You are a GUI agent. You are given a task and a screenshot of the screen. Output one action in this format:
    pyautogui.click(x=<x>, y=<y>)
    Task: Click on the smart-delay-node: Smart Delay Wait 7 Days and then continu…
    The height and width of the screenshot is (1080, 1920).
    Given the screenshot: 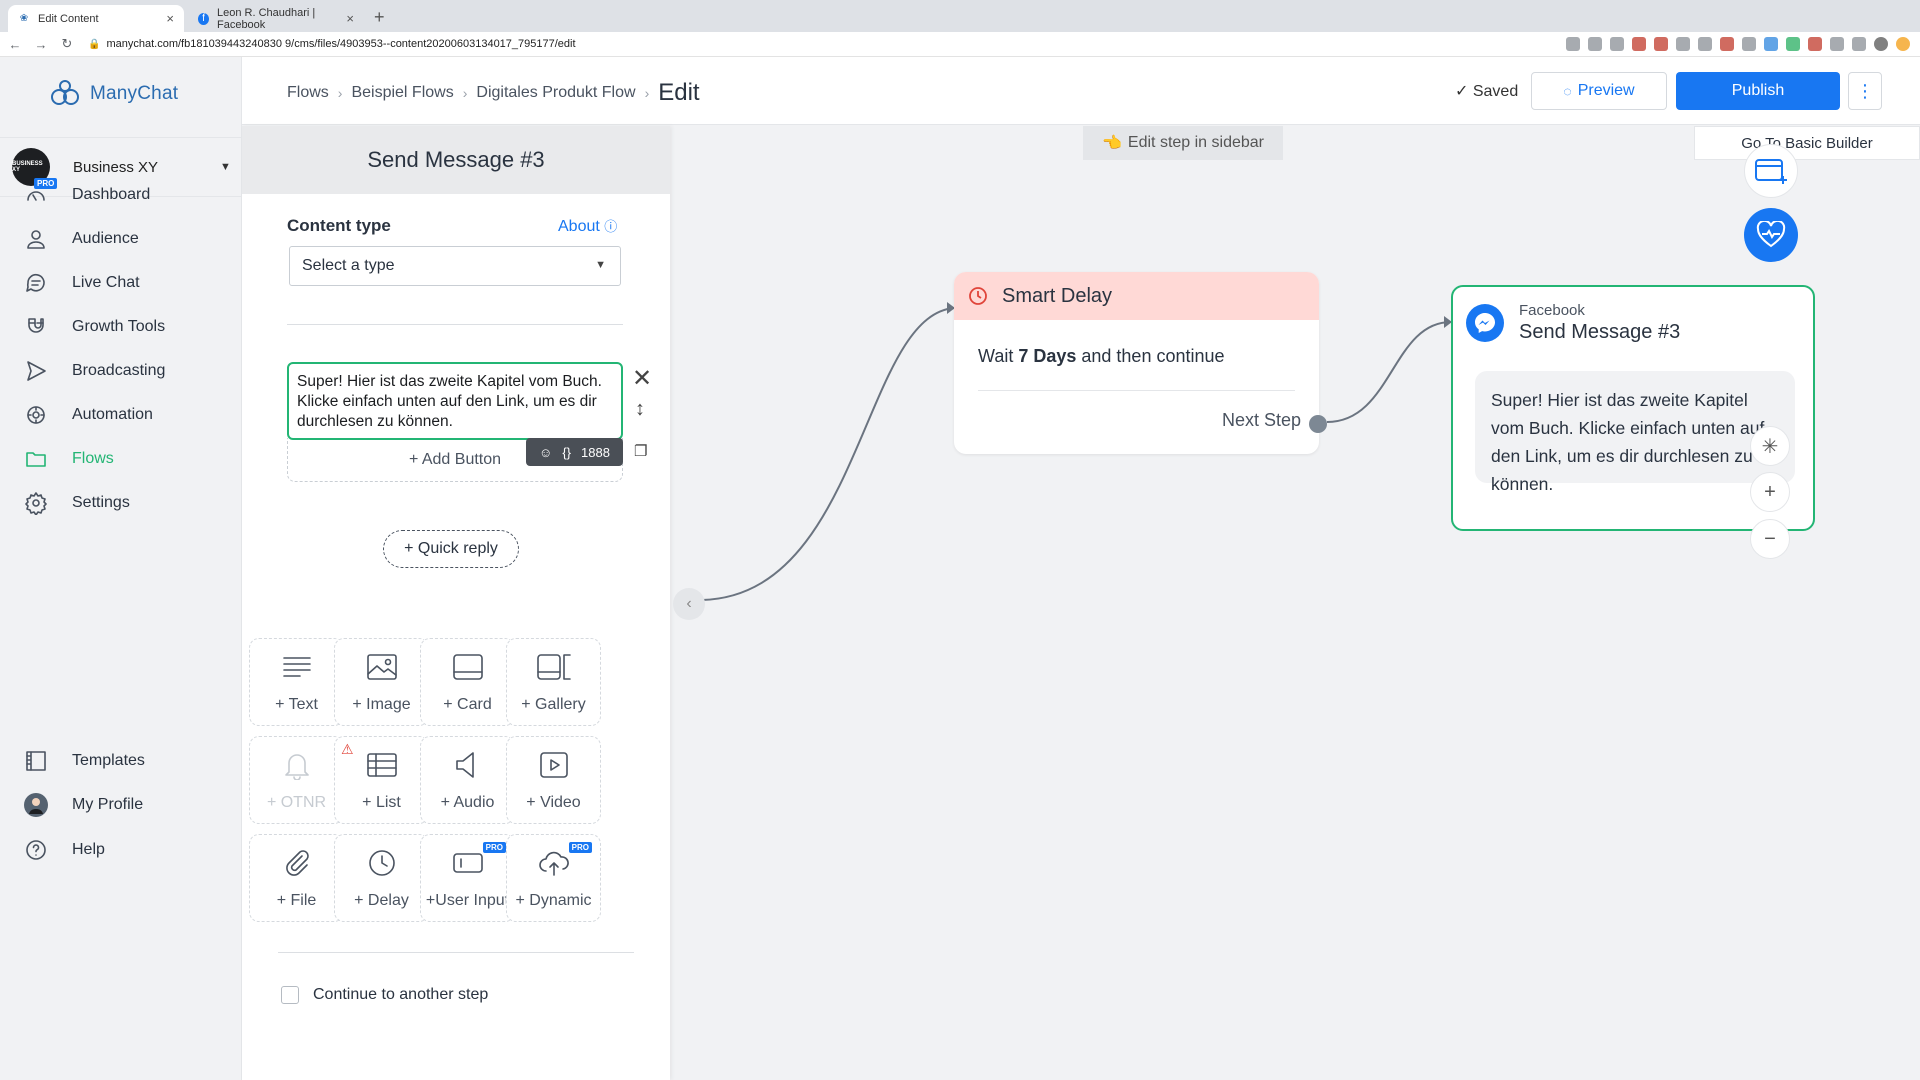 What is the action you would take?
    pyautogui.click(x=1140, y=363)
    